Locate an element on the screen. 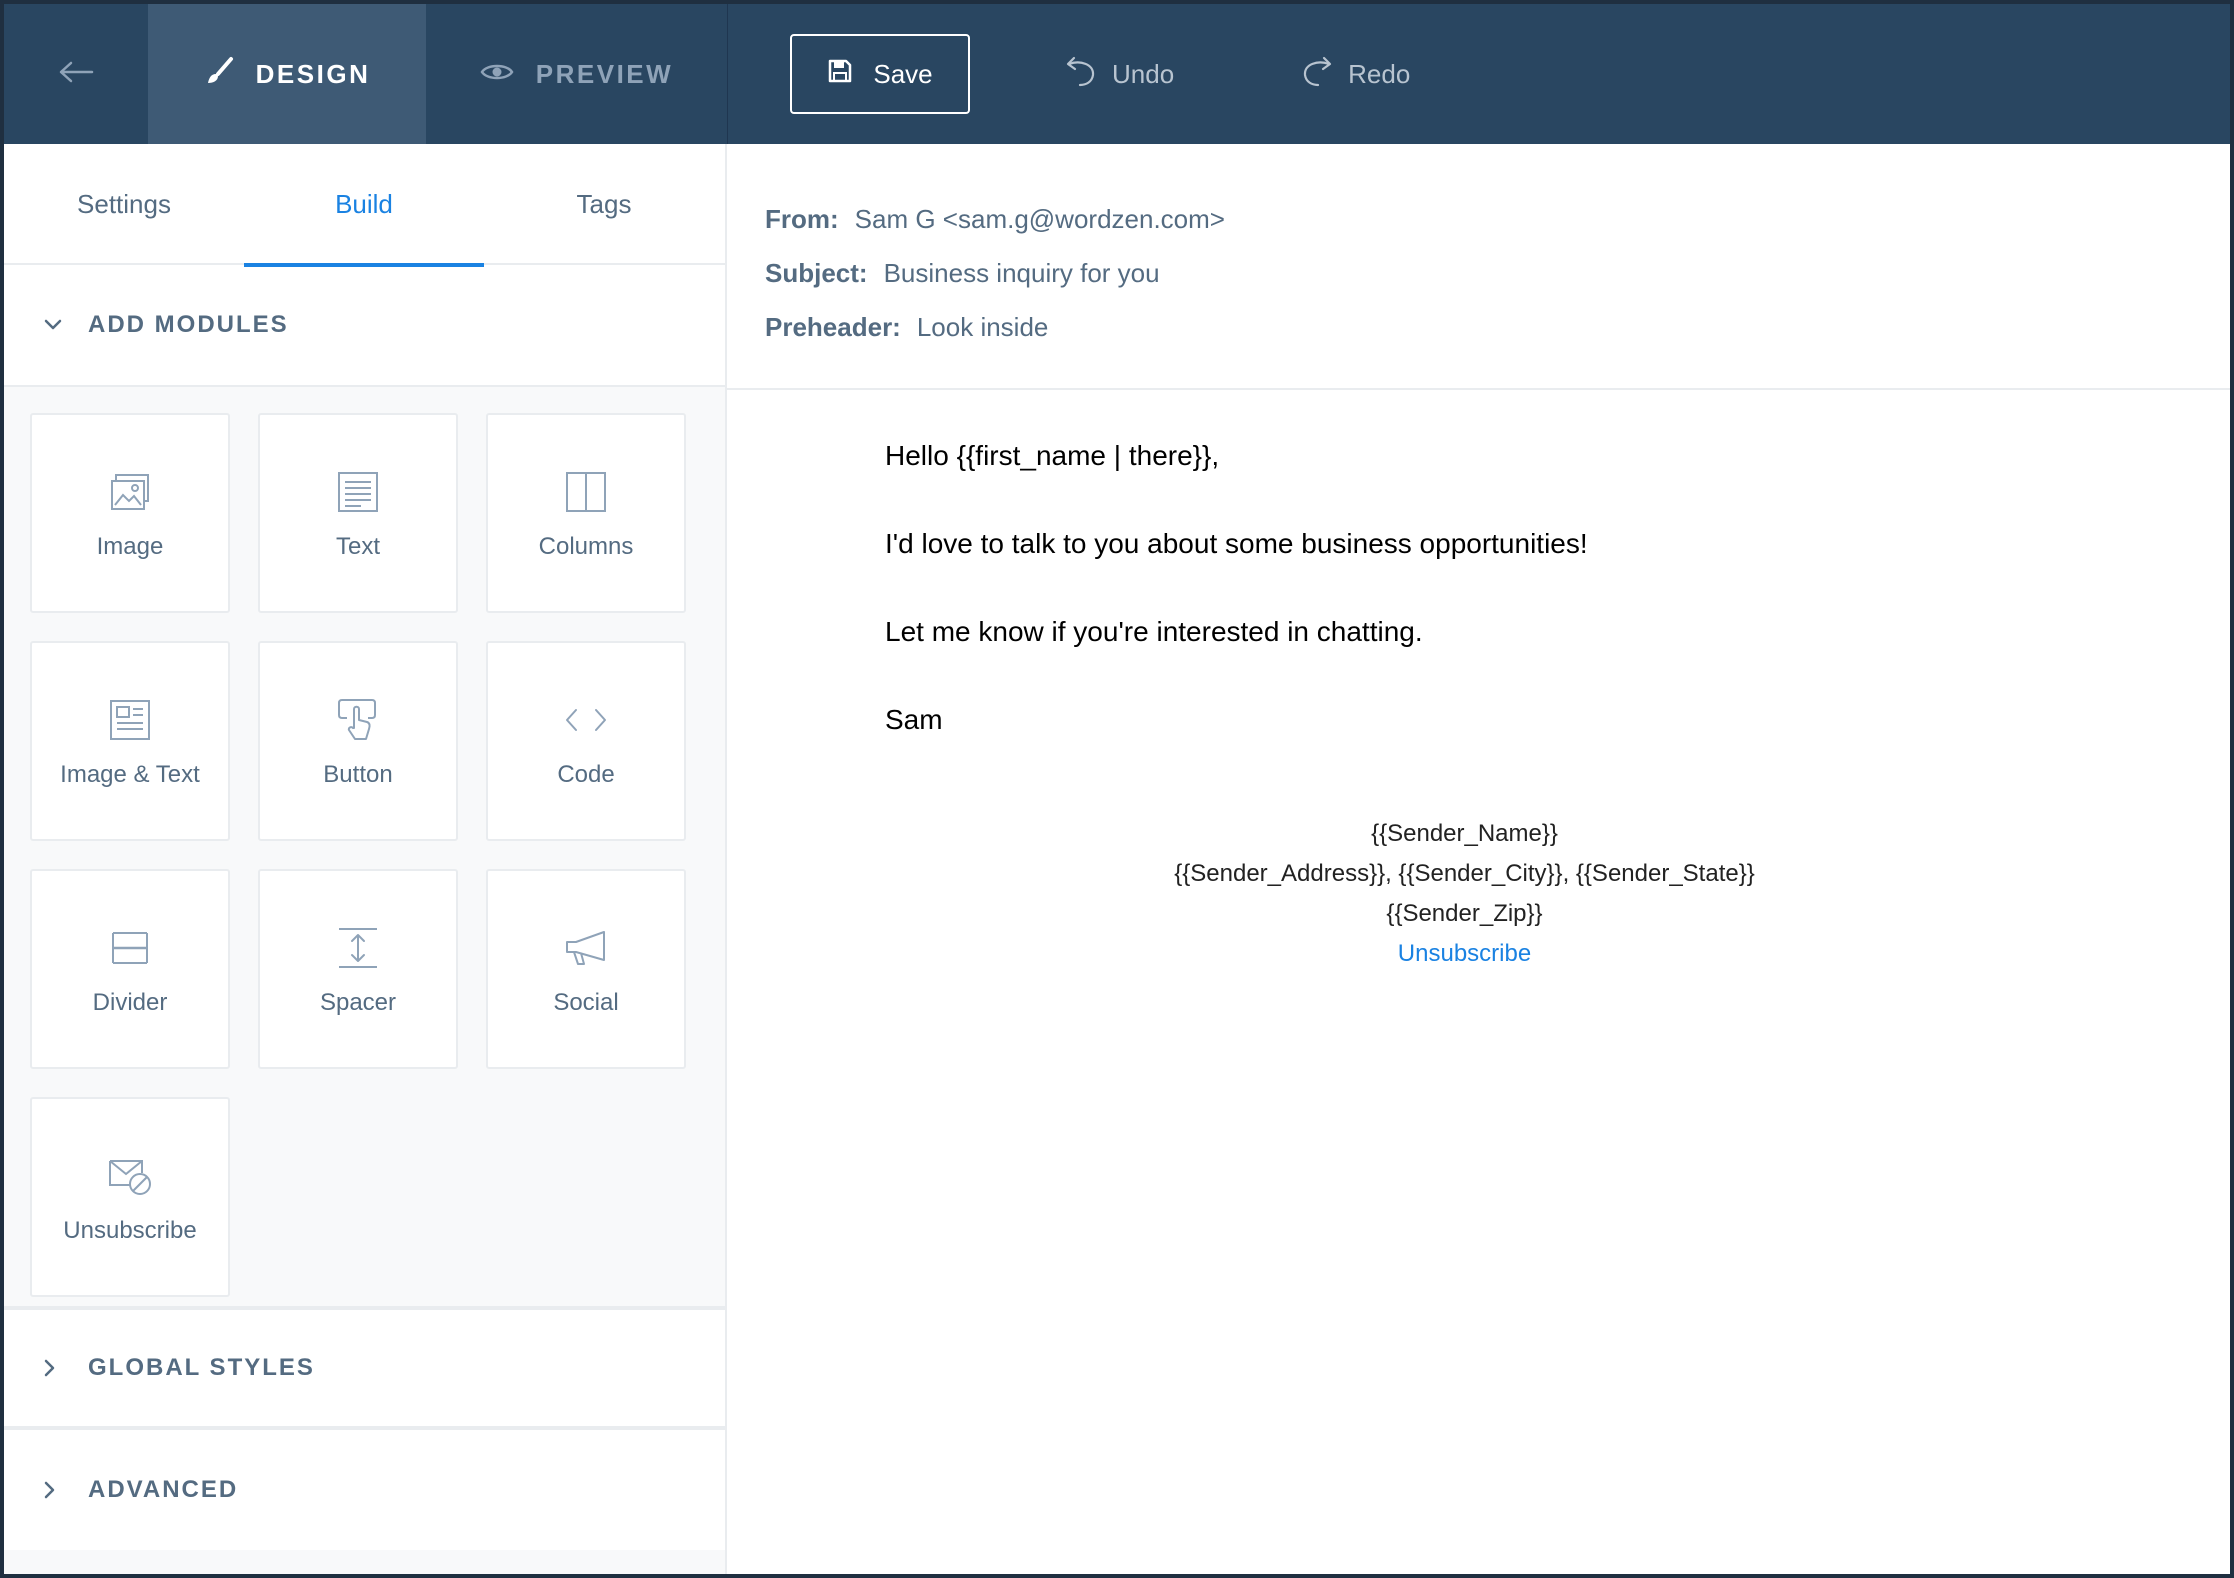 This screenshot has height=1578, width=2234. email-signature: Sam is located at coordinates (914, 719).